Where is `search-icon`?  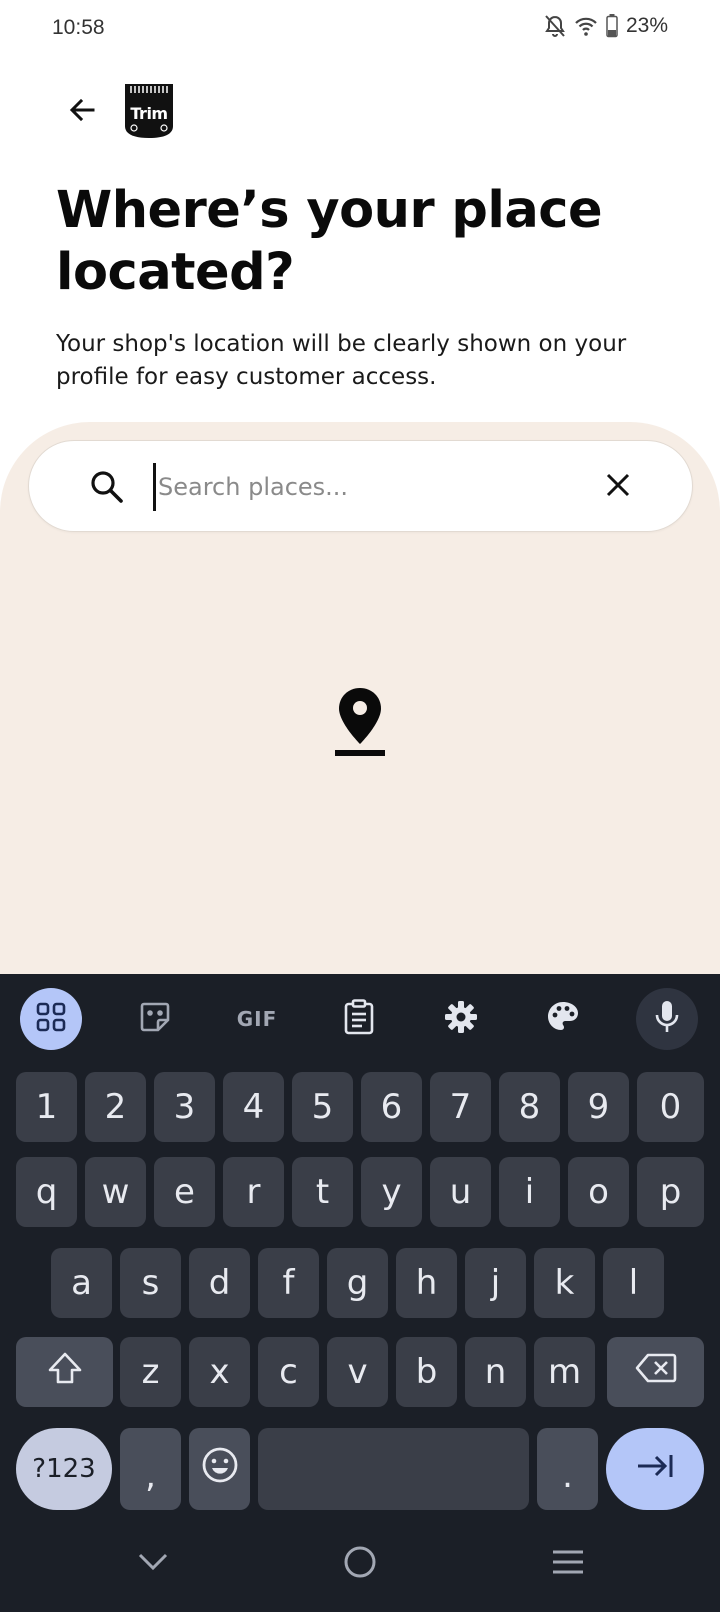 search-icon is located at coordinates (107, 487).